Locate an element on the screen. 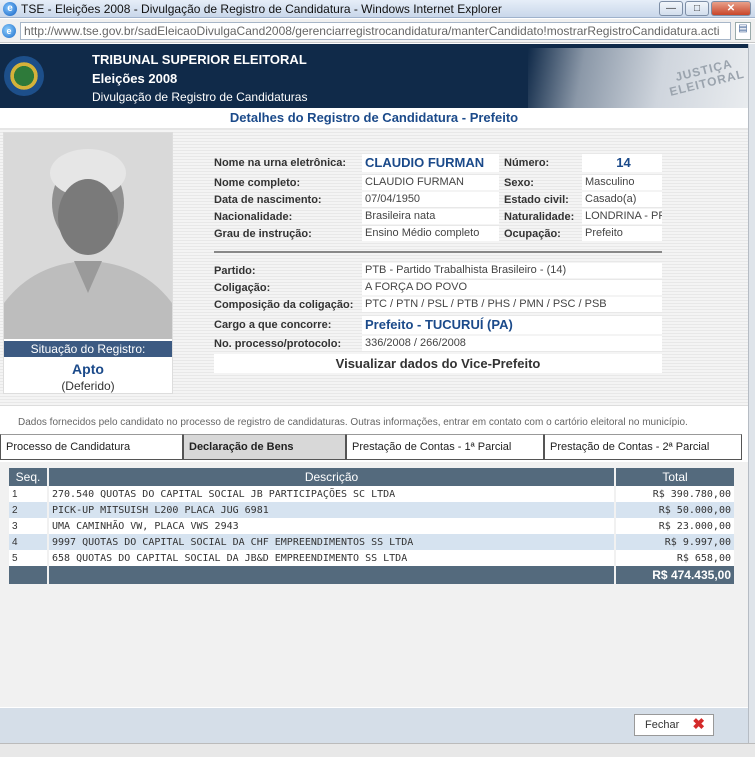  page-favicon-icon: e is located at coordinates (9, 30).